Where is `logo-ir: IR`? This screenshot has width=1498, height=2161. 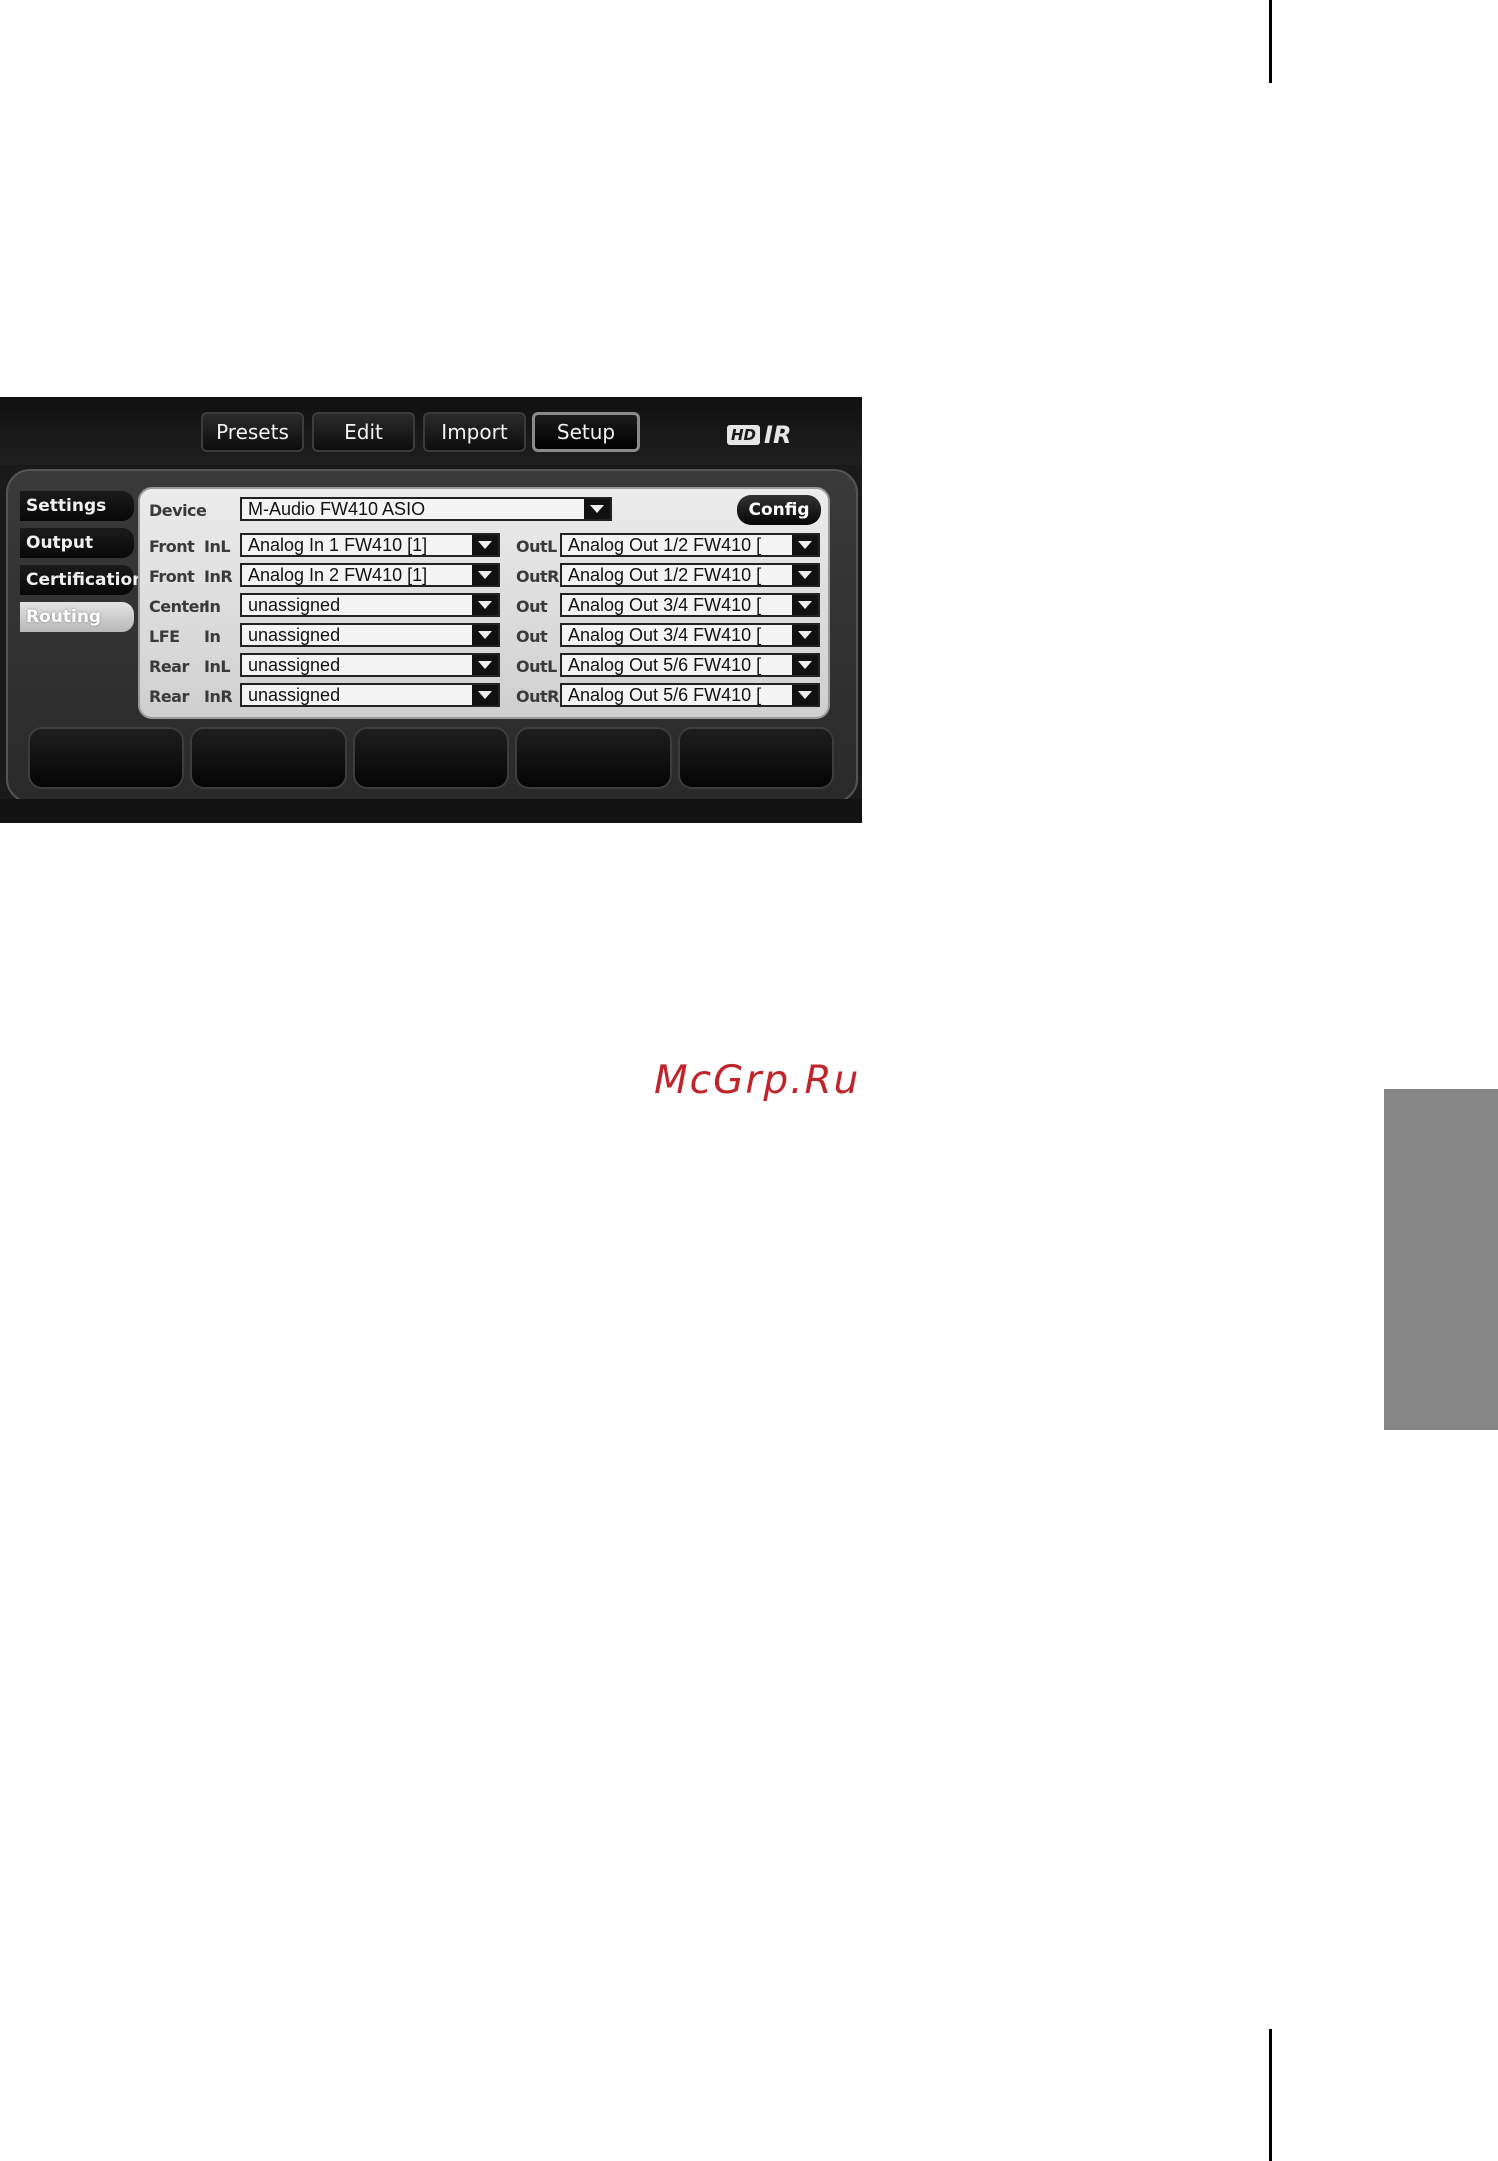 logo-ir: IR is located at coordinates (778, 435).